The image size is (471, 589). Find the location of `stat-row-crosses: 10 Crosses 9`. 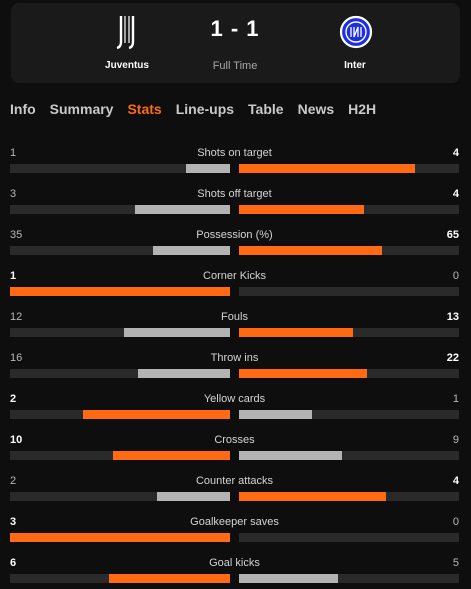

stat-row-crosses: 10 Crosses 9 is located at coordinates (234, 451).